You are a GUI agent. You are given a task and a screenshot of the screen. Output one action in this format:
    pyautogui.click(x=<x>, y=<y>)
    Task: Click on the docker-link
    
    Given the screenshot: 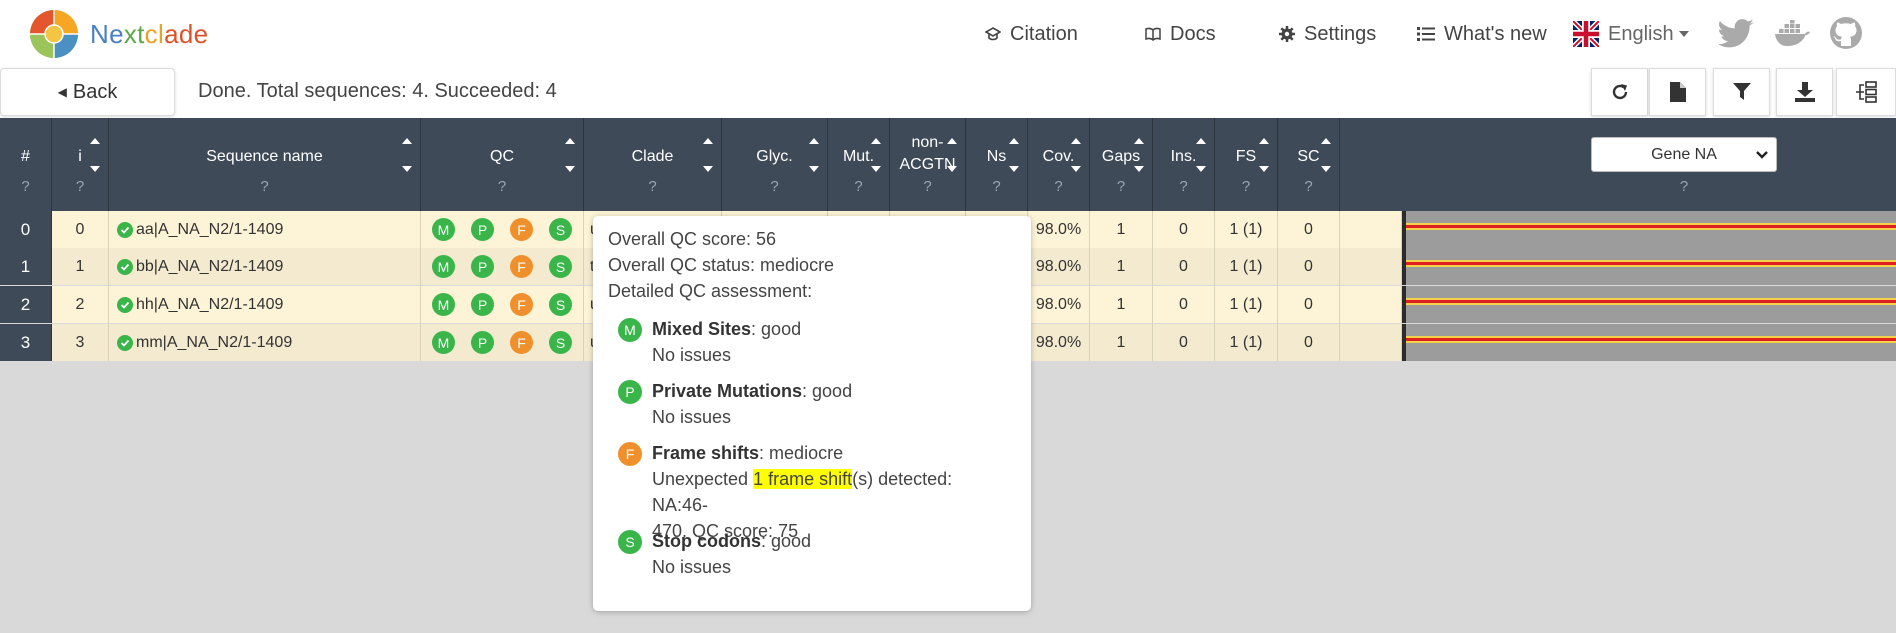 What is the action you would take?
    pyautogui.click(x=1793, y=33)
    